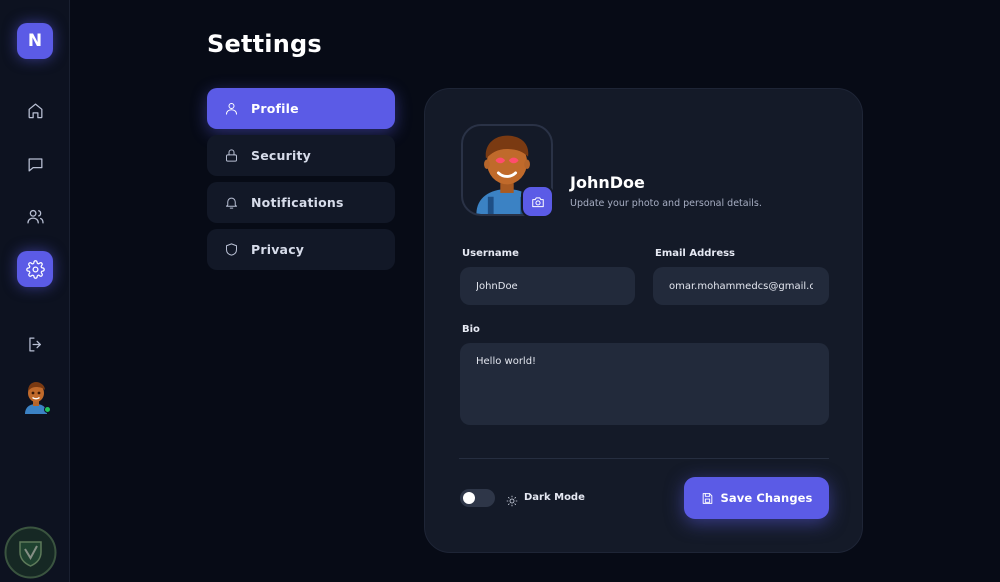 Image resolution: width=1000 pixels, height=582 pixels. What do you see at coordinates (666, 203) in the screenshot?
I see `profile-subtitle: Update your photo and personal details.` at bounding box center [666, 203].